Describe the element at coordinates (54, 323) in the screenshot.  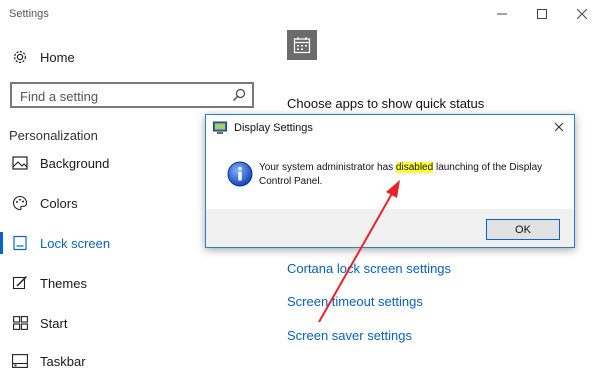
I see `sidebar-item-label: Start` at that location.